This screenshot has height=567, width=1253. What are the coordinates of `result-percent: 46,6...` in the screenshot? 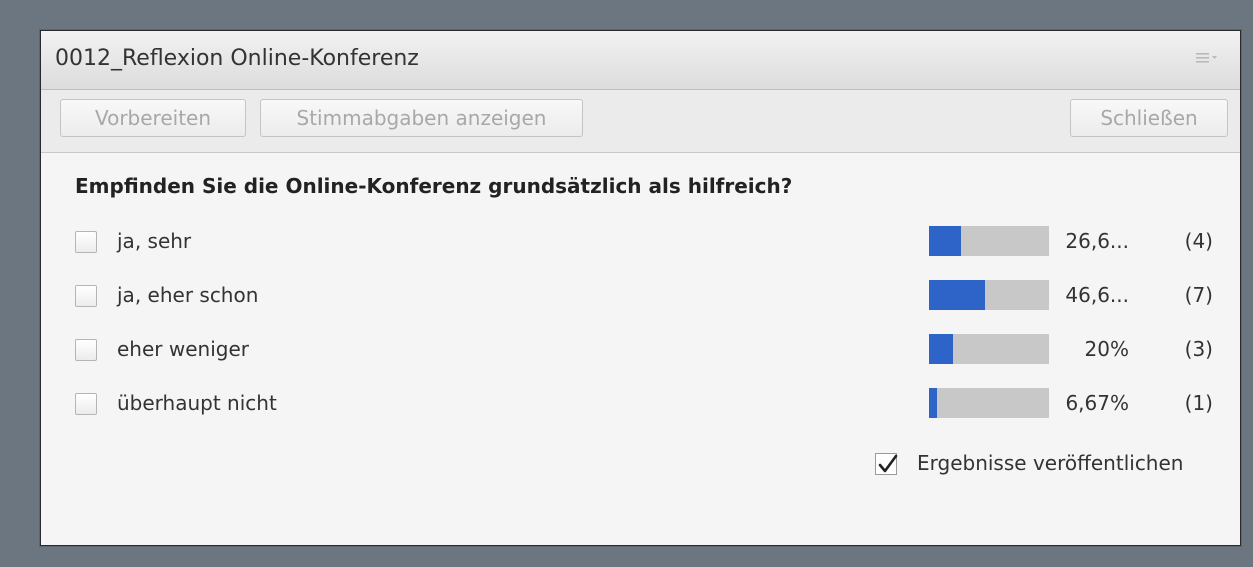 It's located at (1097, 295).